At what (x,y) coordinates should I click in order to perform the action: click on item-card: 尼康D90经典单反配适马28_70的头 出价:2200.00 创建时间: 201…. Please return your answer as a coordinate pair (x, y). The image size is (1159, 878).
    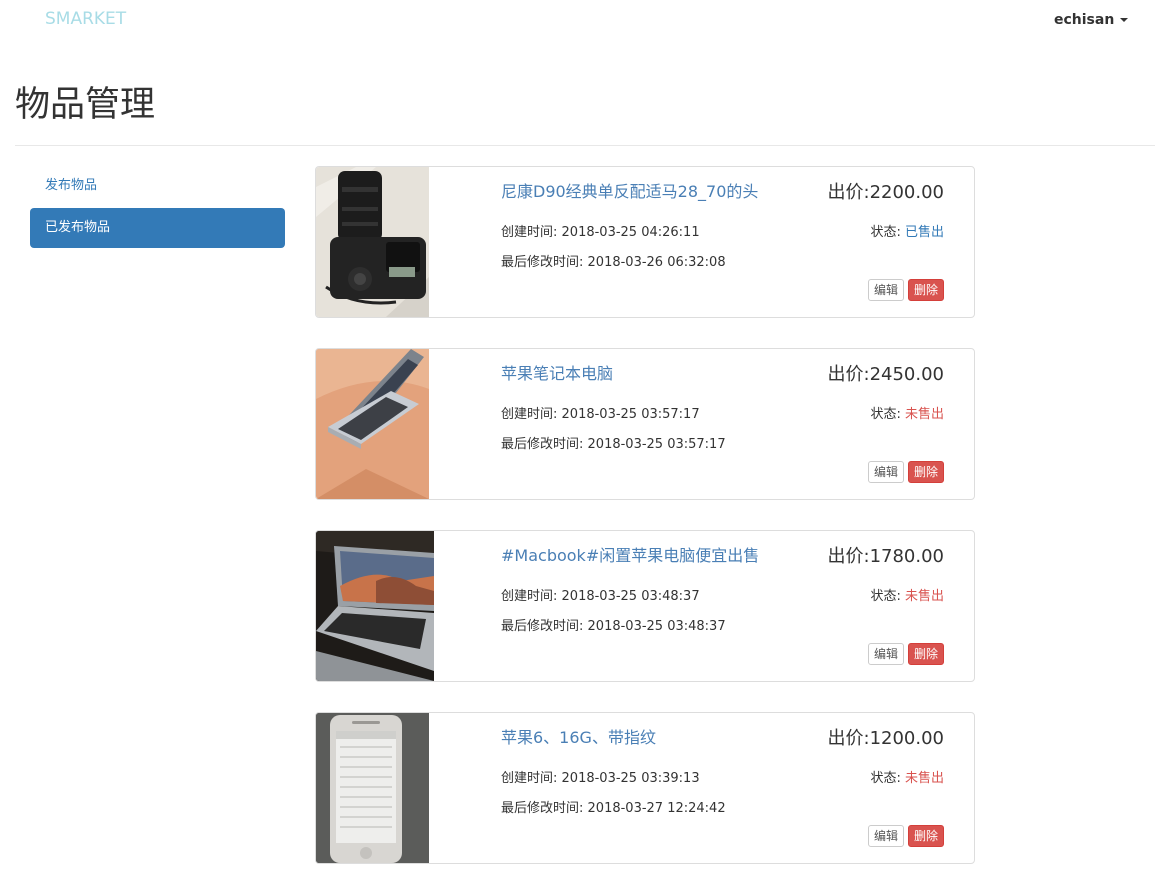
    Looking at the image, I should click on (645, 242).